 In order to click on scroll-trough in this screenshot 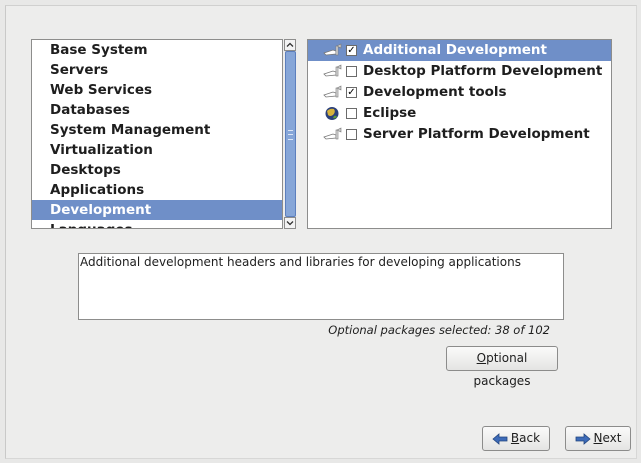, I will do `click(290, 134)`.